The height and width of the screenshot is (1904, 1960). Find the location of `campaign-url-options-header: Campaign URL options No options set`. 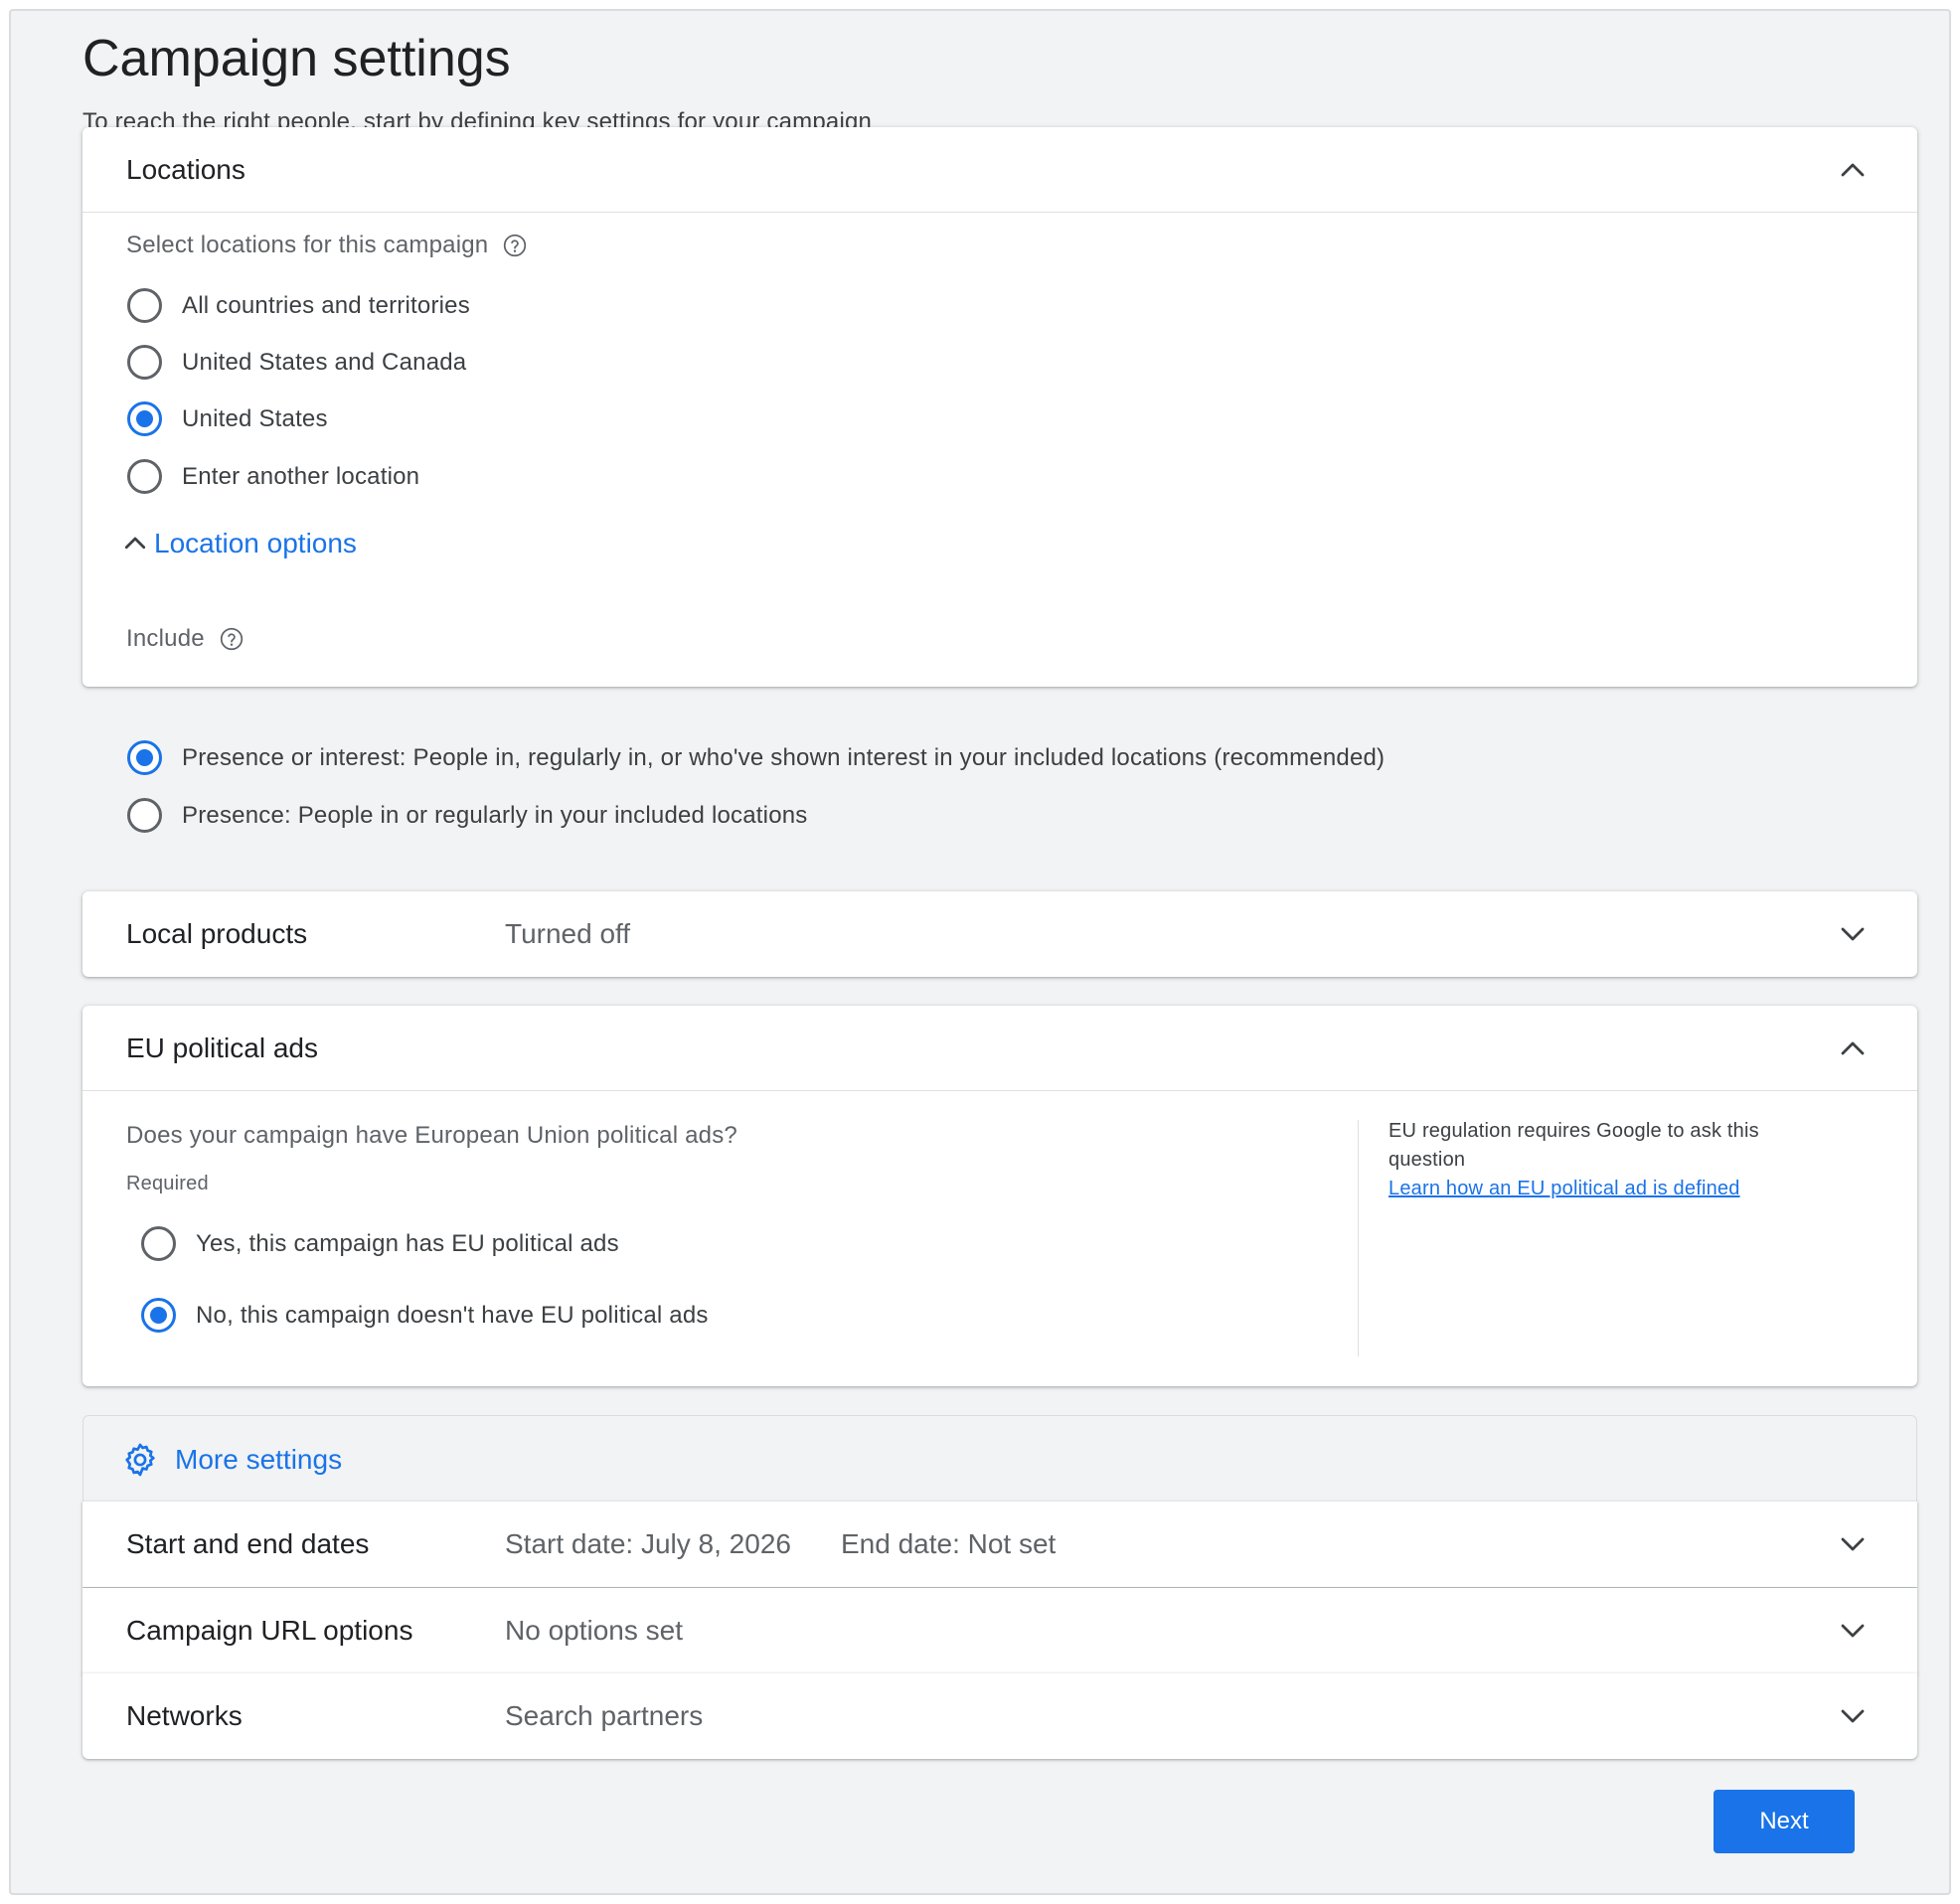

campaign-url-options-header: Campaign URL options No options set is located at coordinates (1000, 1630).